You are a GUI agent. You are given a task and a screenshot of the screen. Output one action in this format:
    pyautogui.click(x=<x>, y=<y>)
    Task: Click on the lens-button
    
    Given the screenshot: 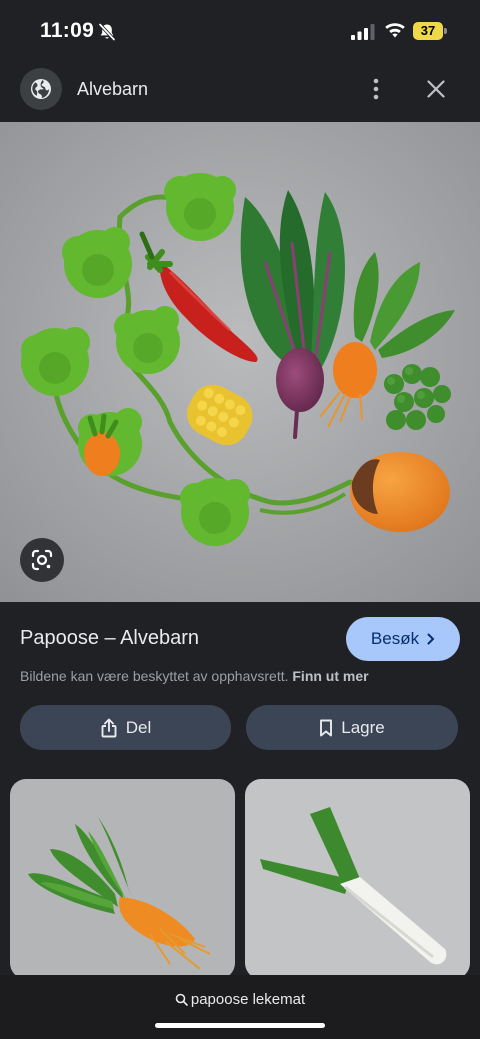 What is the action you would take?
    pyautogui.click(x=42, y=560)
    